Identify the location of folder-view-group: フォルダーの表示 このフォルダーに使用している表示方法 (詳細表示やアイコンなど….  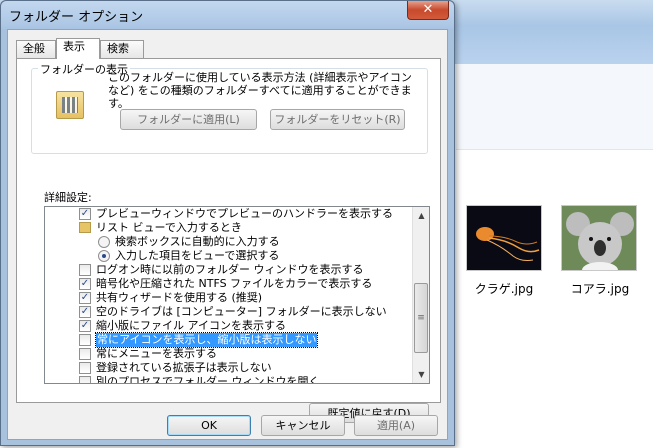
(229, 107).